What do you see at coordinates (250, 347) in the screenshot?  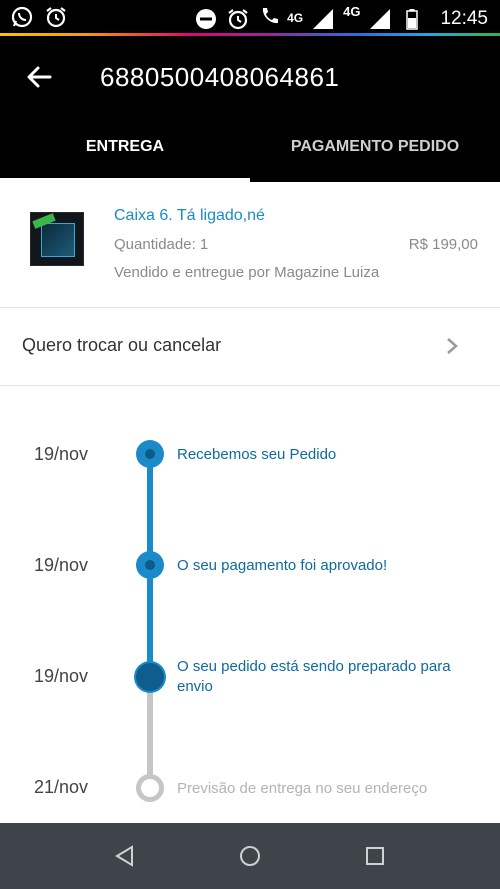 I see `exchange-or-cancel-row: Quero trocar ou cancelar` at bounding box center [250, 347].